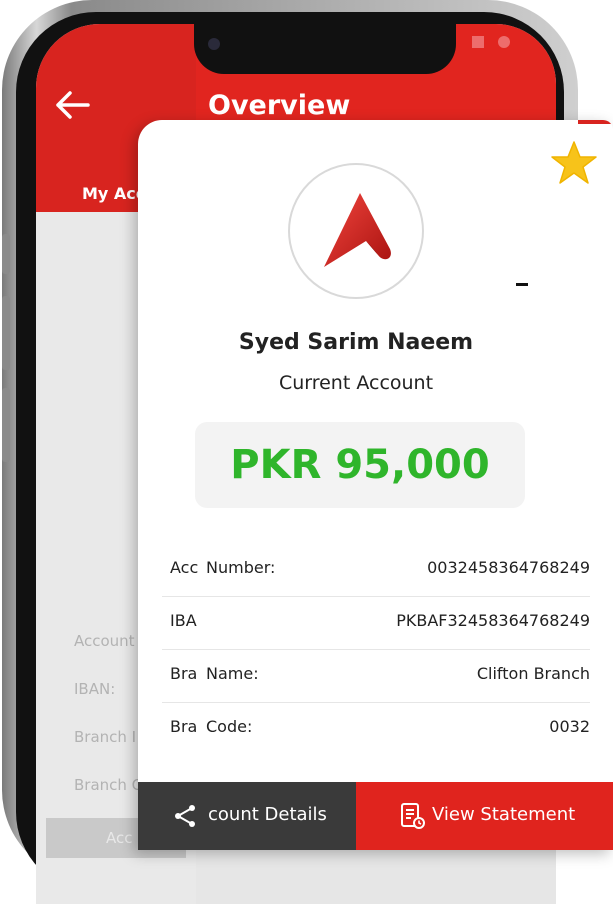 The width and height of the screenshot is (613, 904). I want to click on bg-row-iban: IBAN:, so click(95, 689).